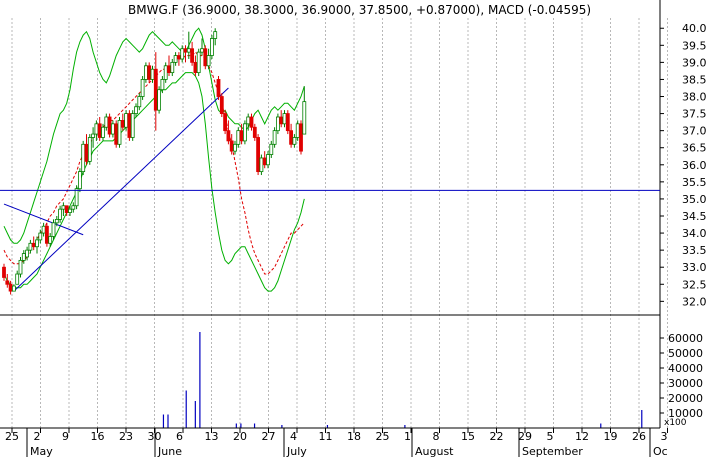 The width and height of the screenshot is (709, 457). I want to click on date-tick-label: 19, so click(611, 436).